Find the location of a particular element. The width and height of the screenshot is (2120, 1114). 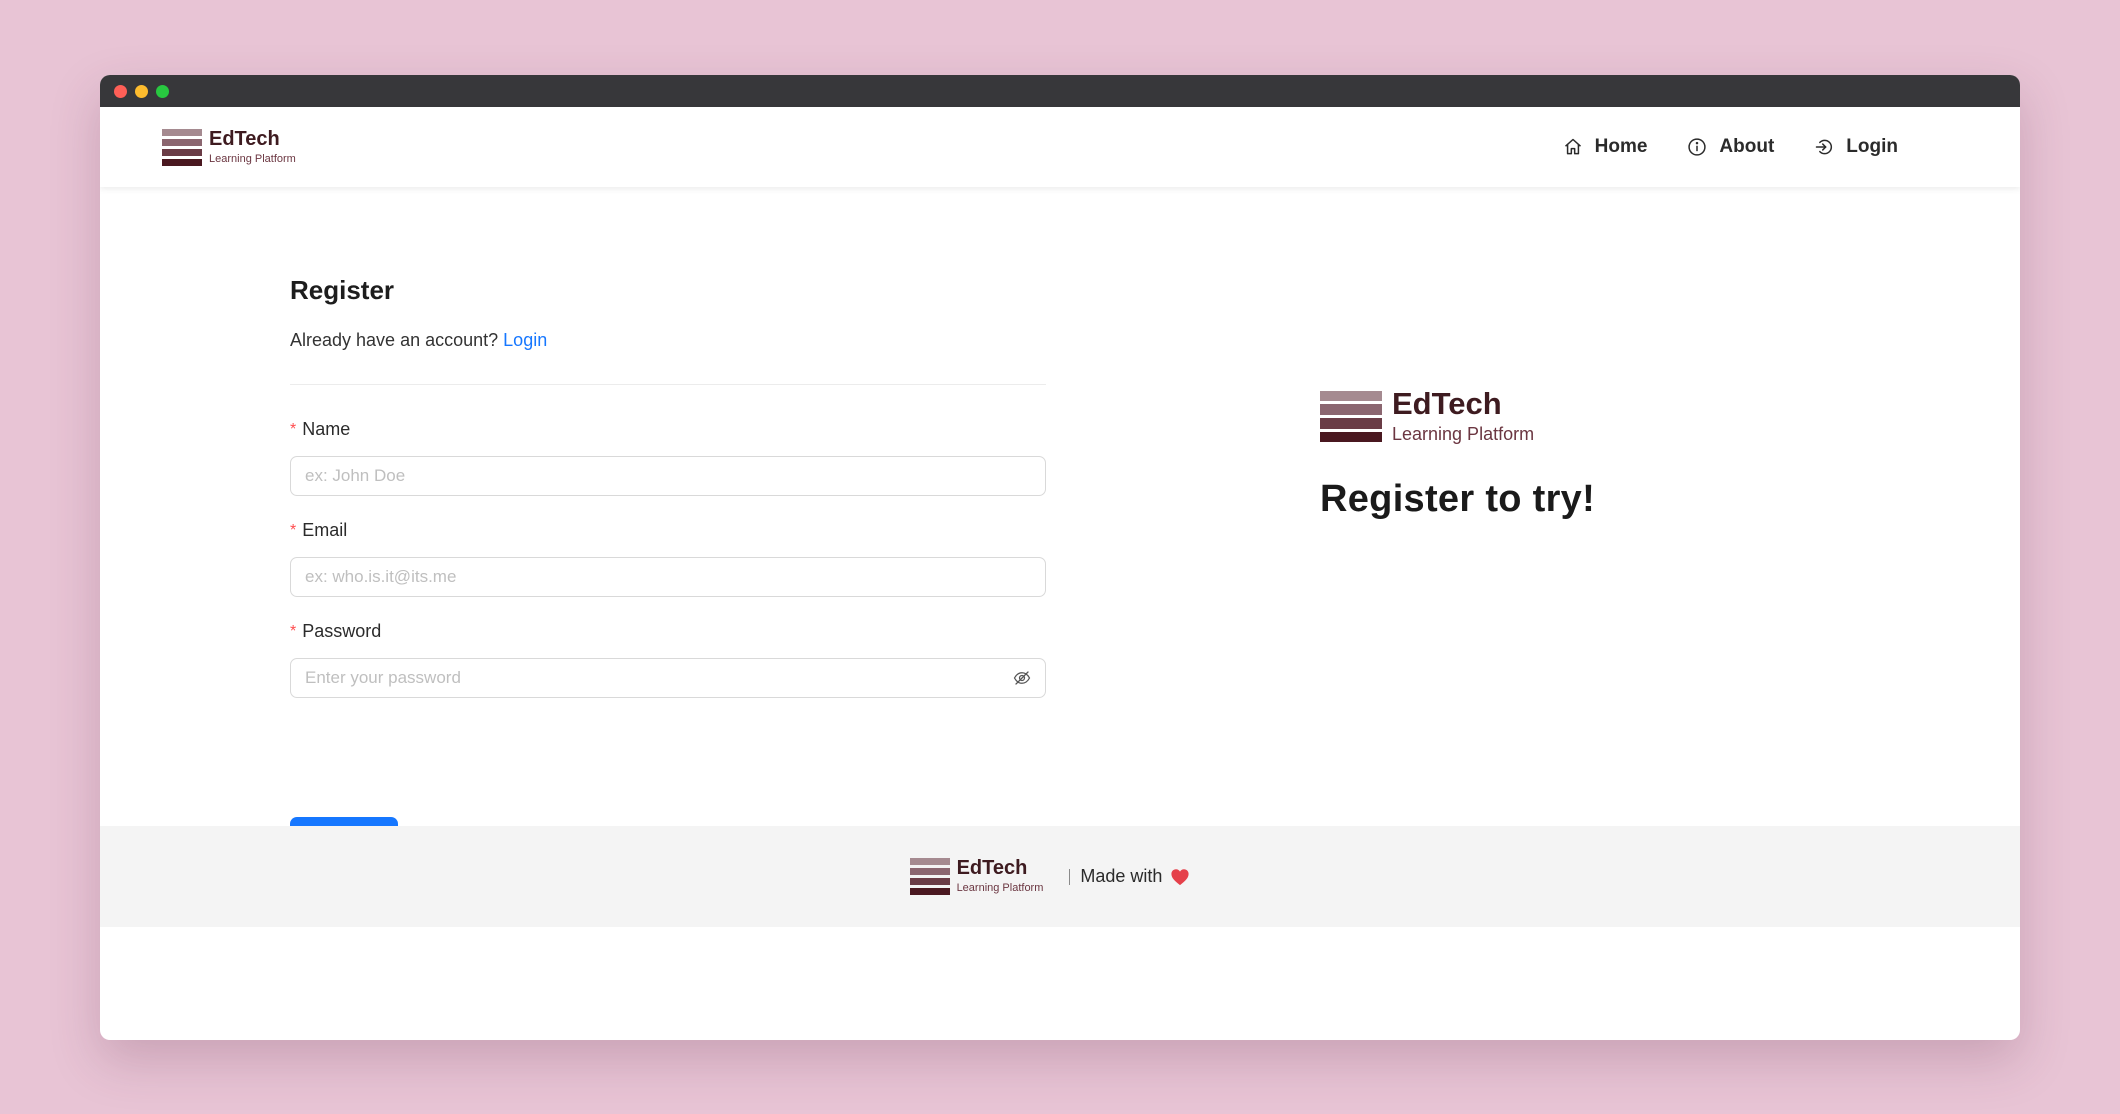

password-label: * Password is located at coordinates (668, 631).